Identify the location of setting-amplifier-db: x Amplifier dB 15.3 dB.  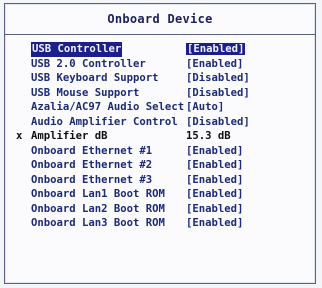
(160, 136).